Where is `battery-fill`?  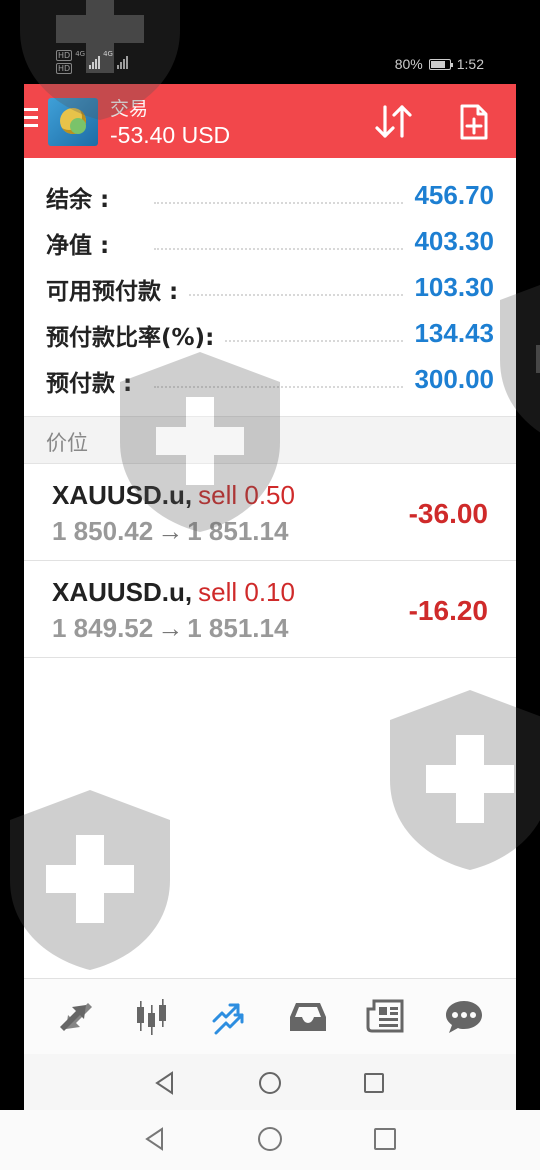 battery-fill is located at coordinates (438, 64).